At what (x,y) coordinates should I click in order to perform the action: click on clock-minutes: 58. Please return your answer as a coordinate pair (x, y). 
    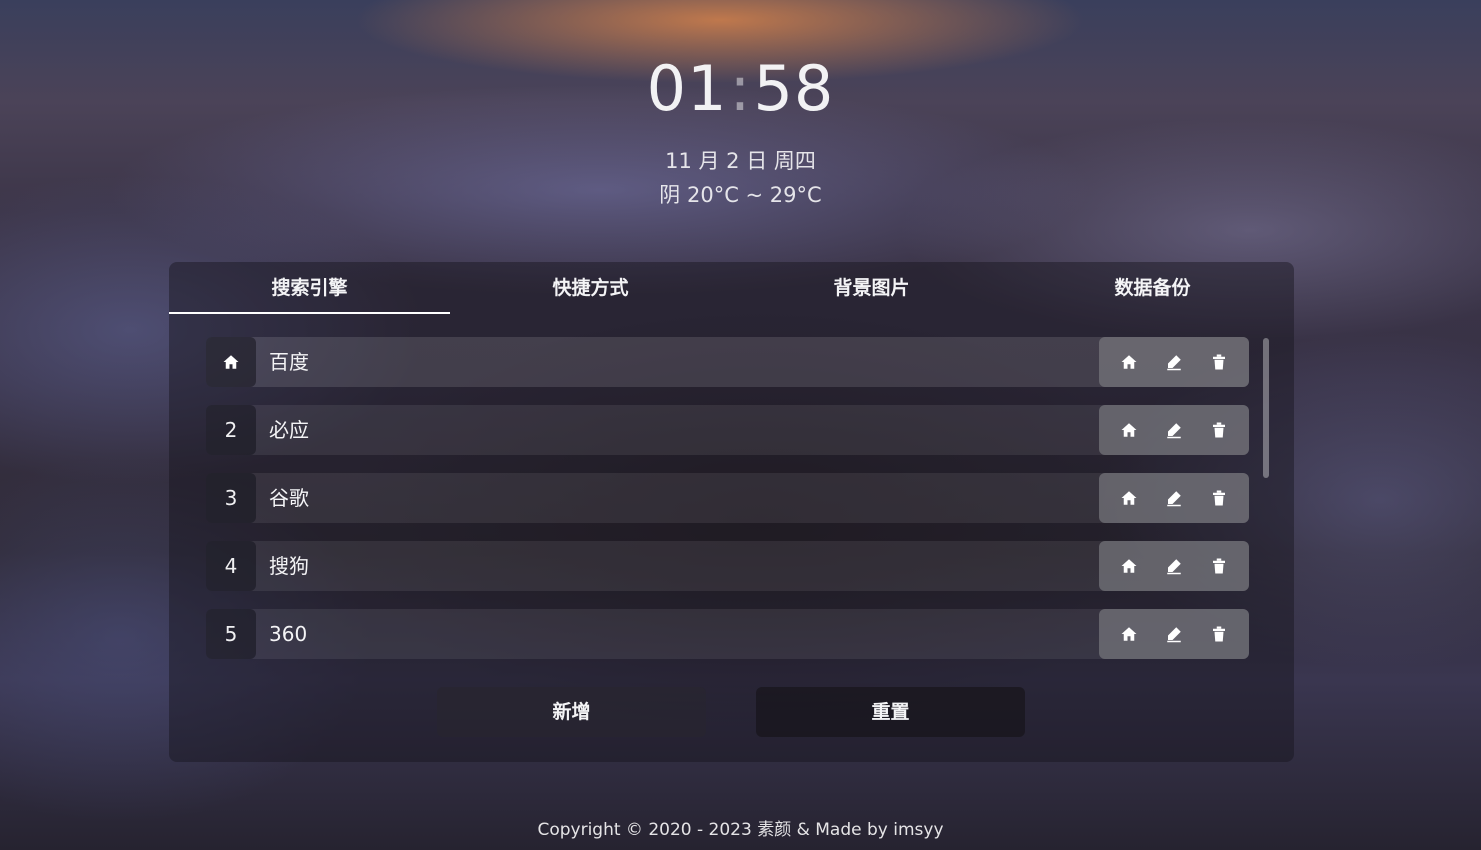
    Looking at the image, I should click on (794, 88).